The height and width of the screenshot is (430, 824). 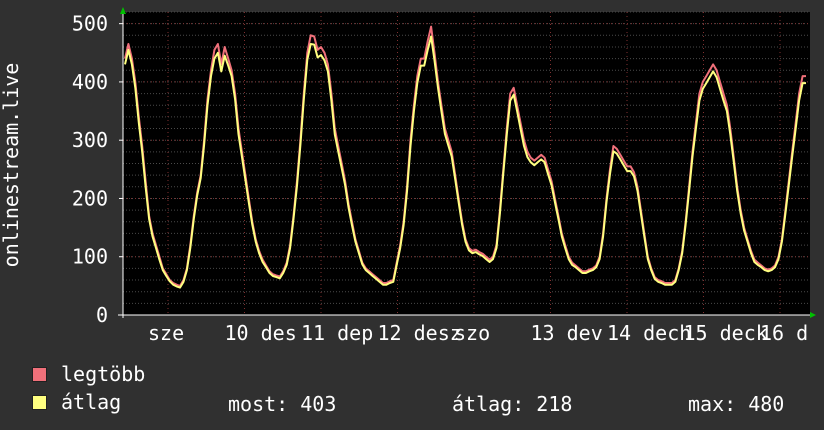 I want to click on x-tick-label: 16 d, so click(x=784, y=333).